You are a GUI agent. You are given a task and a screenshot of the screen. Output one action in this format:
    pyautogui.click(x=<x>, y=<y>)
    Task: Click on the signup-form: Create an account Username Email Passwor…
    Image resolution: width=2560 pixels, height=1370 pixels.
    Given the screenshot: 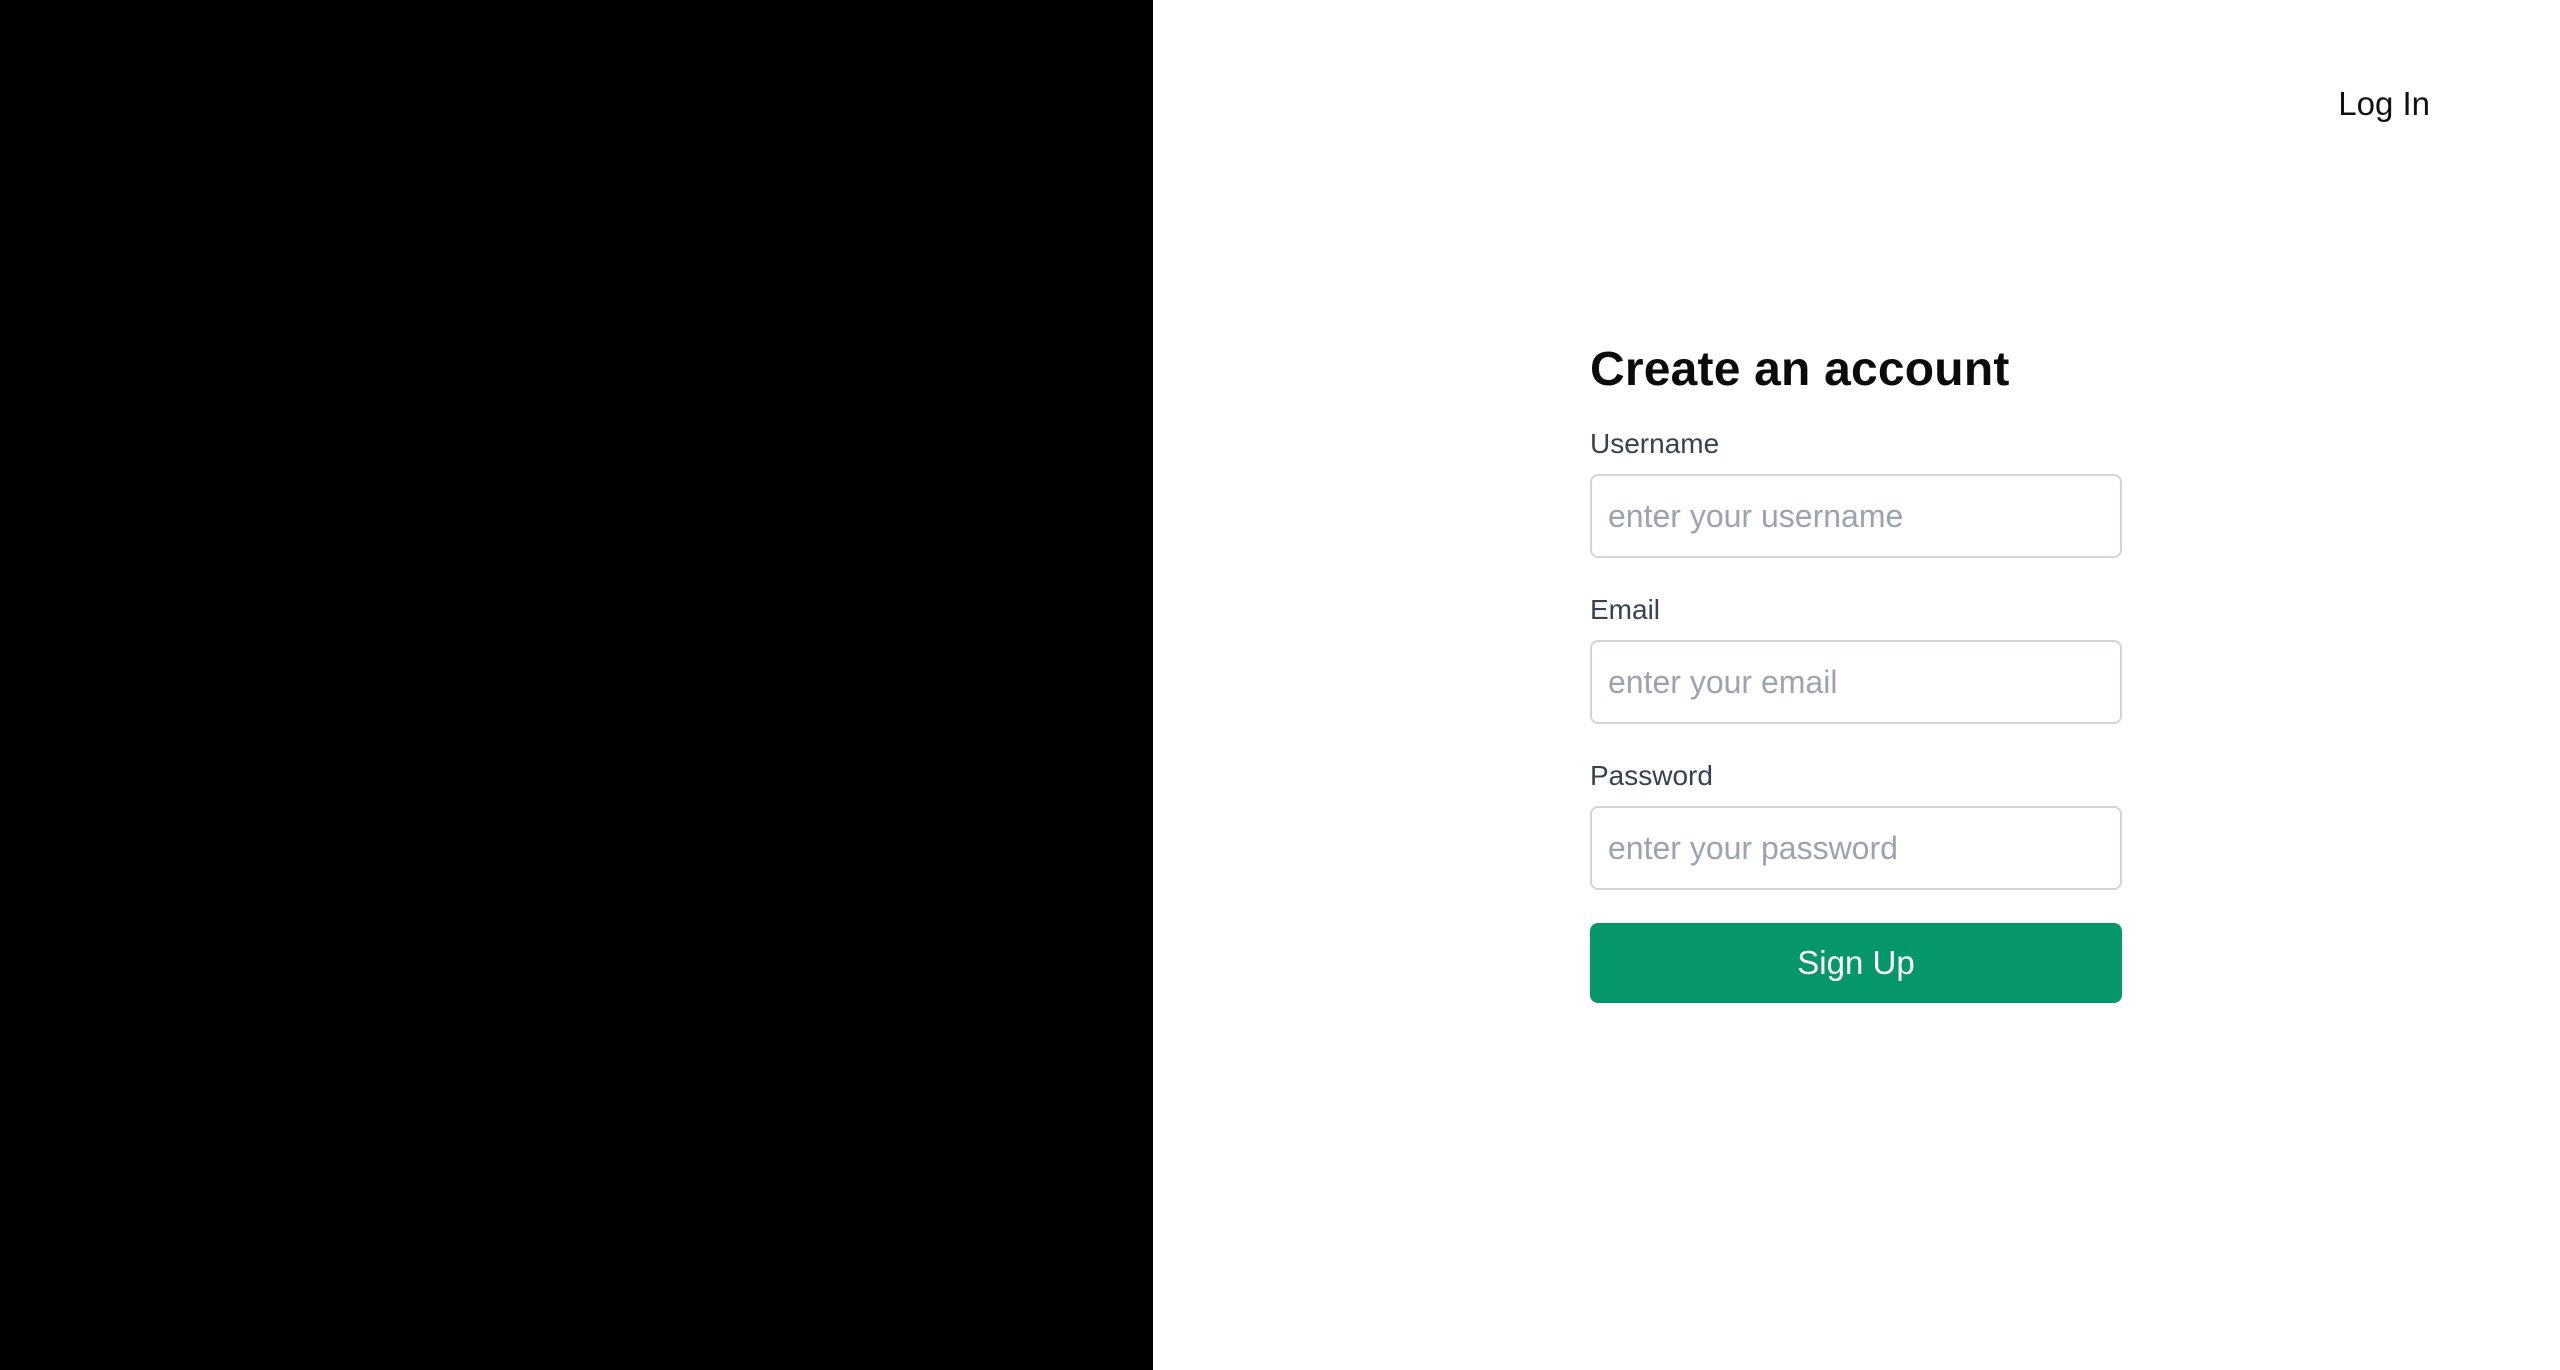 What is the action you would take?
    pyautogui.click(x=1856, y=670)
    